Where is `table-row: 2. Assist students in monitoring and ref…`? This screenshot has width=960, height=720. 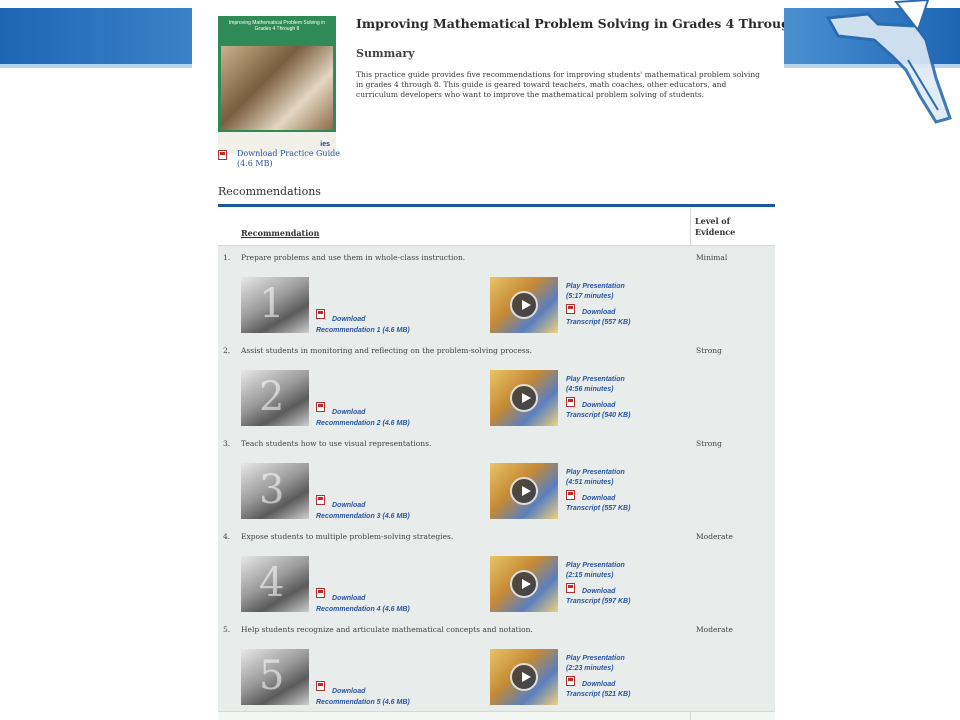 table-row: 2. Assist students in monitoring and ref… is located at coordinates (496, 386).